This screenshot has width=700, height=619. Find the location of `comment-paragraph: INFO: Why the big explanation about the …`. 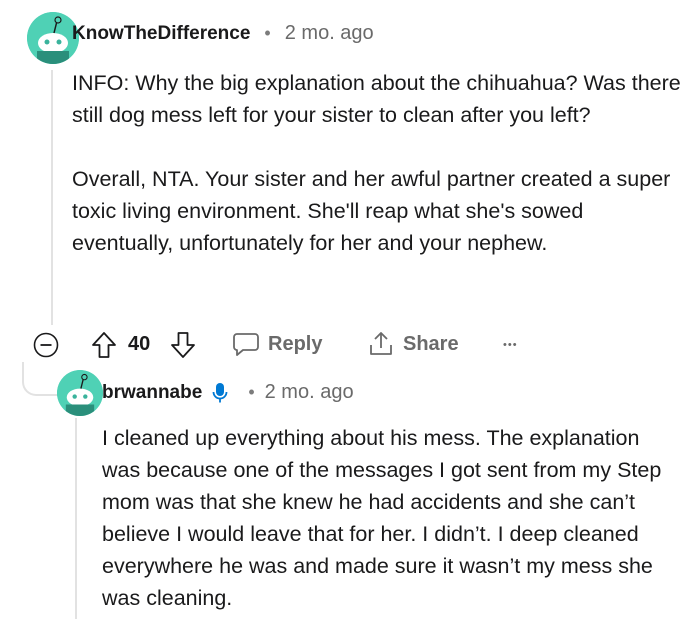

comment-paragraph: INFO: Why the big explanation about the … is located at coordinates (376, 99).